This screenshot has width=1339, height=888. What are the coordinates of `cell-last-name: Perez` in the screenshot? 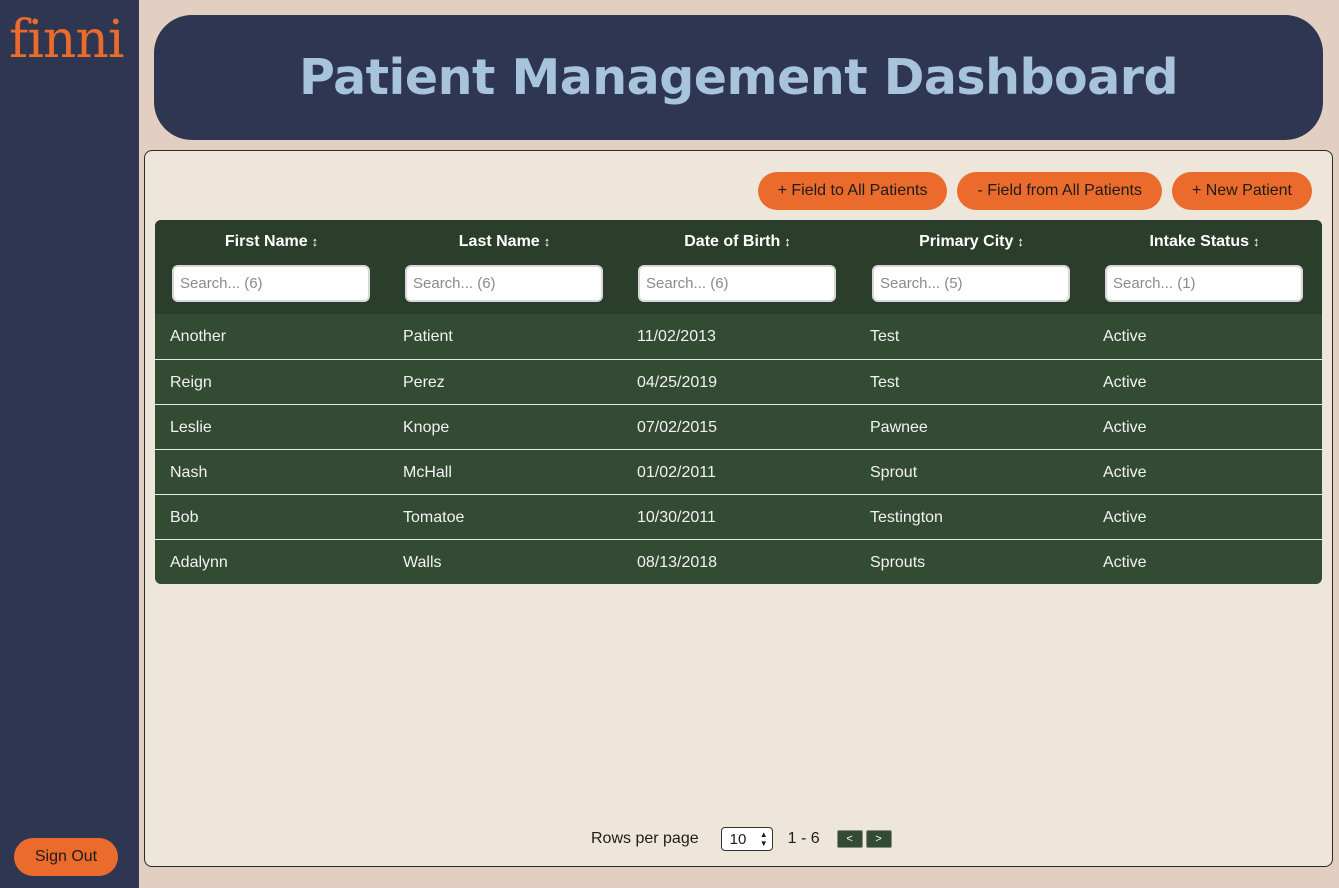 It's located at (424, 382).